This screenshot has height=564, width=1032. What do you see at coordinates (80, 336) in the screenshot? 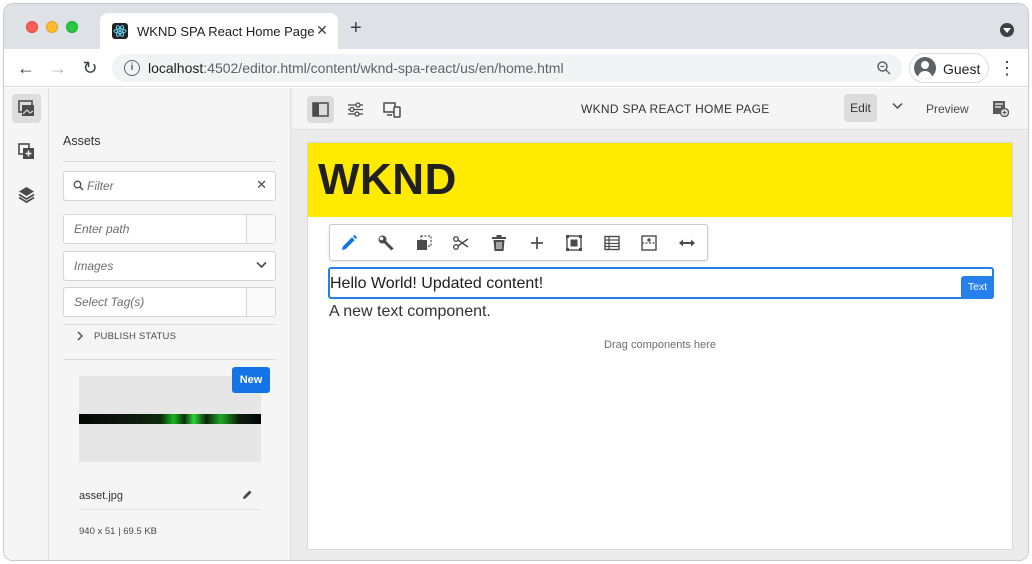
I see `chevron-right-icon` at bounding box center [80, 336].